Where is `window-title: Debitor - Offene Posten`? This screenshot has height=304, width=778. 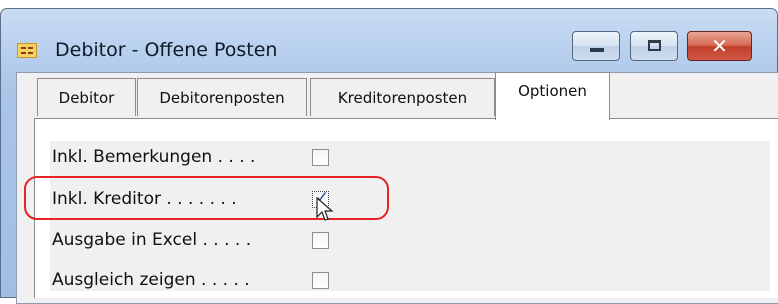 window-title: Debitor - Offene Posten is located at coordinates (166, 50).